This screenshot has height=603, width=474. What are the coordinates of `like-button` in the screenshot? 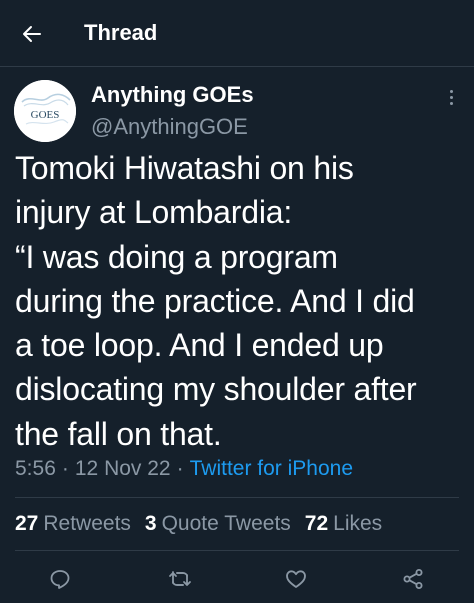 It's located at (296, 579).